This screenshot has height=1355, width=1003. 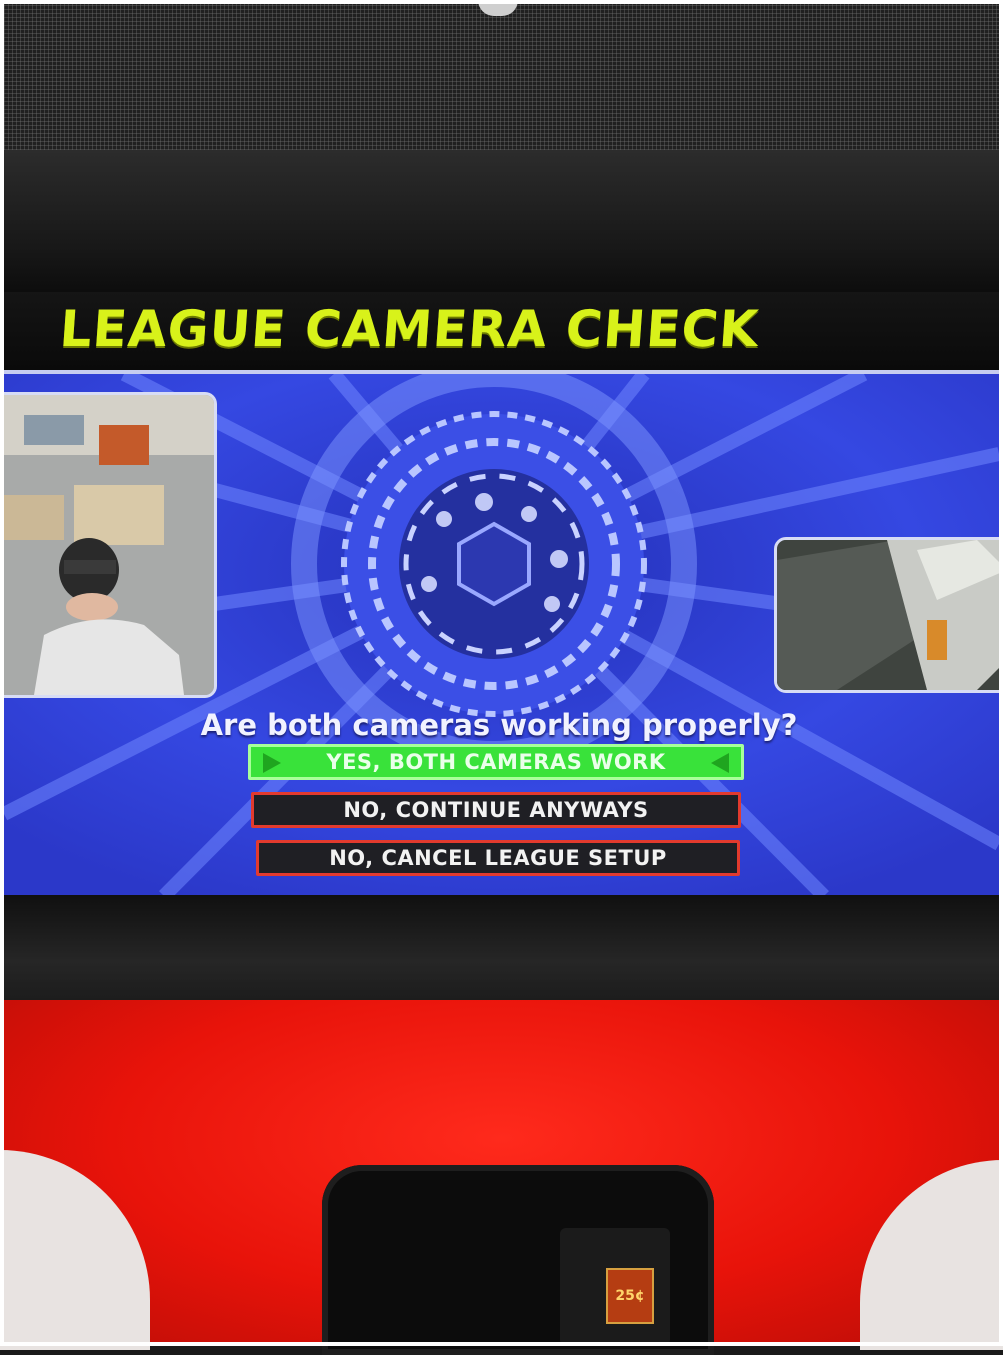 I want to click on coin-price: 25¢, so click(x=630, y=1296).